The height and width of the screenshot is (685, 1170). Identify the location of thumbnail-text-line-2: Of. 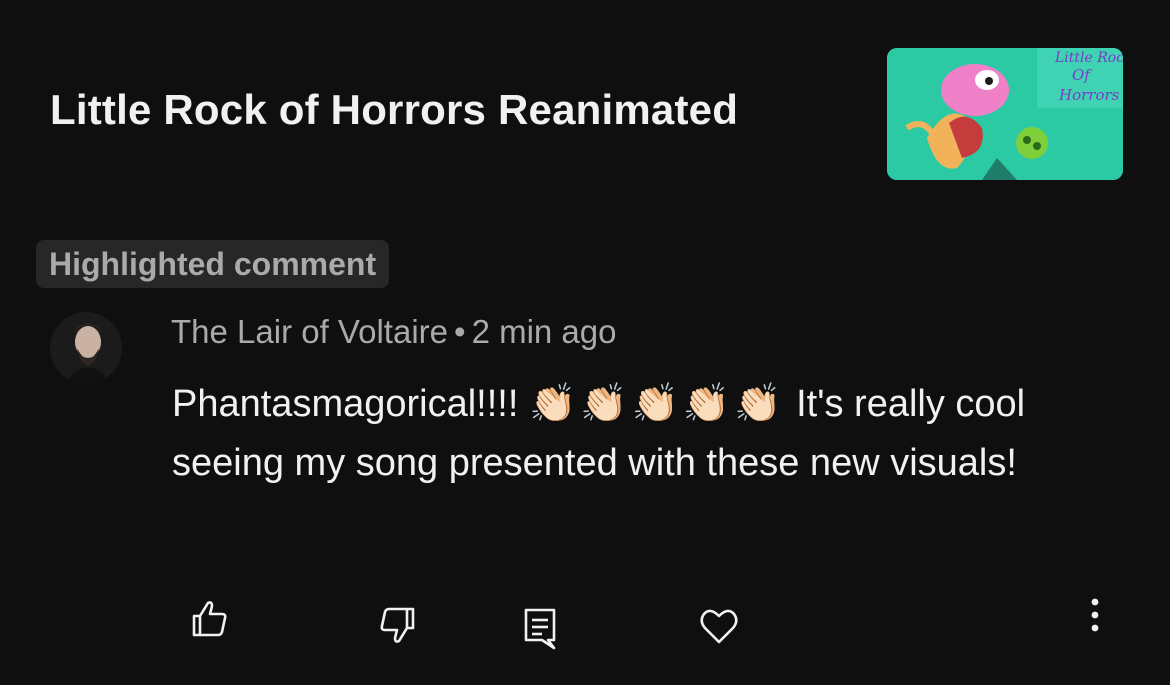
(1082, 75).